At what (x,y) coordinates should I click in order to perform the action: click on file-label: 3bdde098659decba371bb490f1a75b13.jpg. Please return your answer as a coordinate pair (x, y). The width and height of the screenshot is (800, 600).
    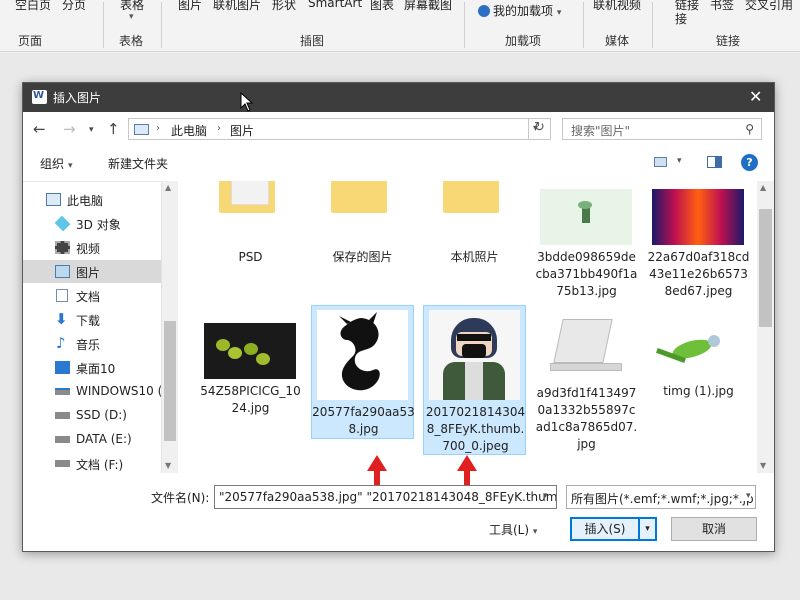
    Looking at the image, I should click on (586, 274).